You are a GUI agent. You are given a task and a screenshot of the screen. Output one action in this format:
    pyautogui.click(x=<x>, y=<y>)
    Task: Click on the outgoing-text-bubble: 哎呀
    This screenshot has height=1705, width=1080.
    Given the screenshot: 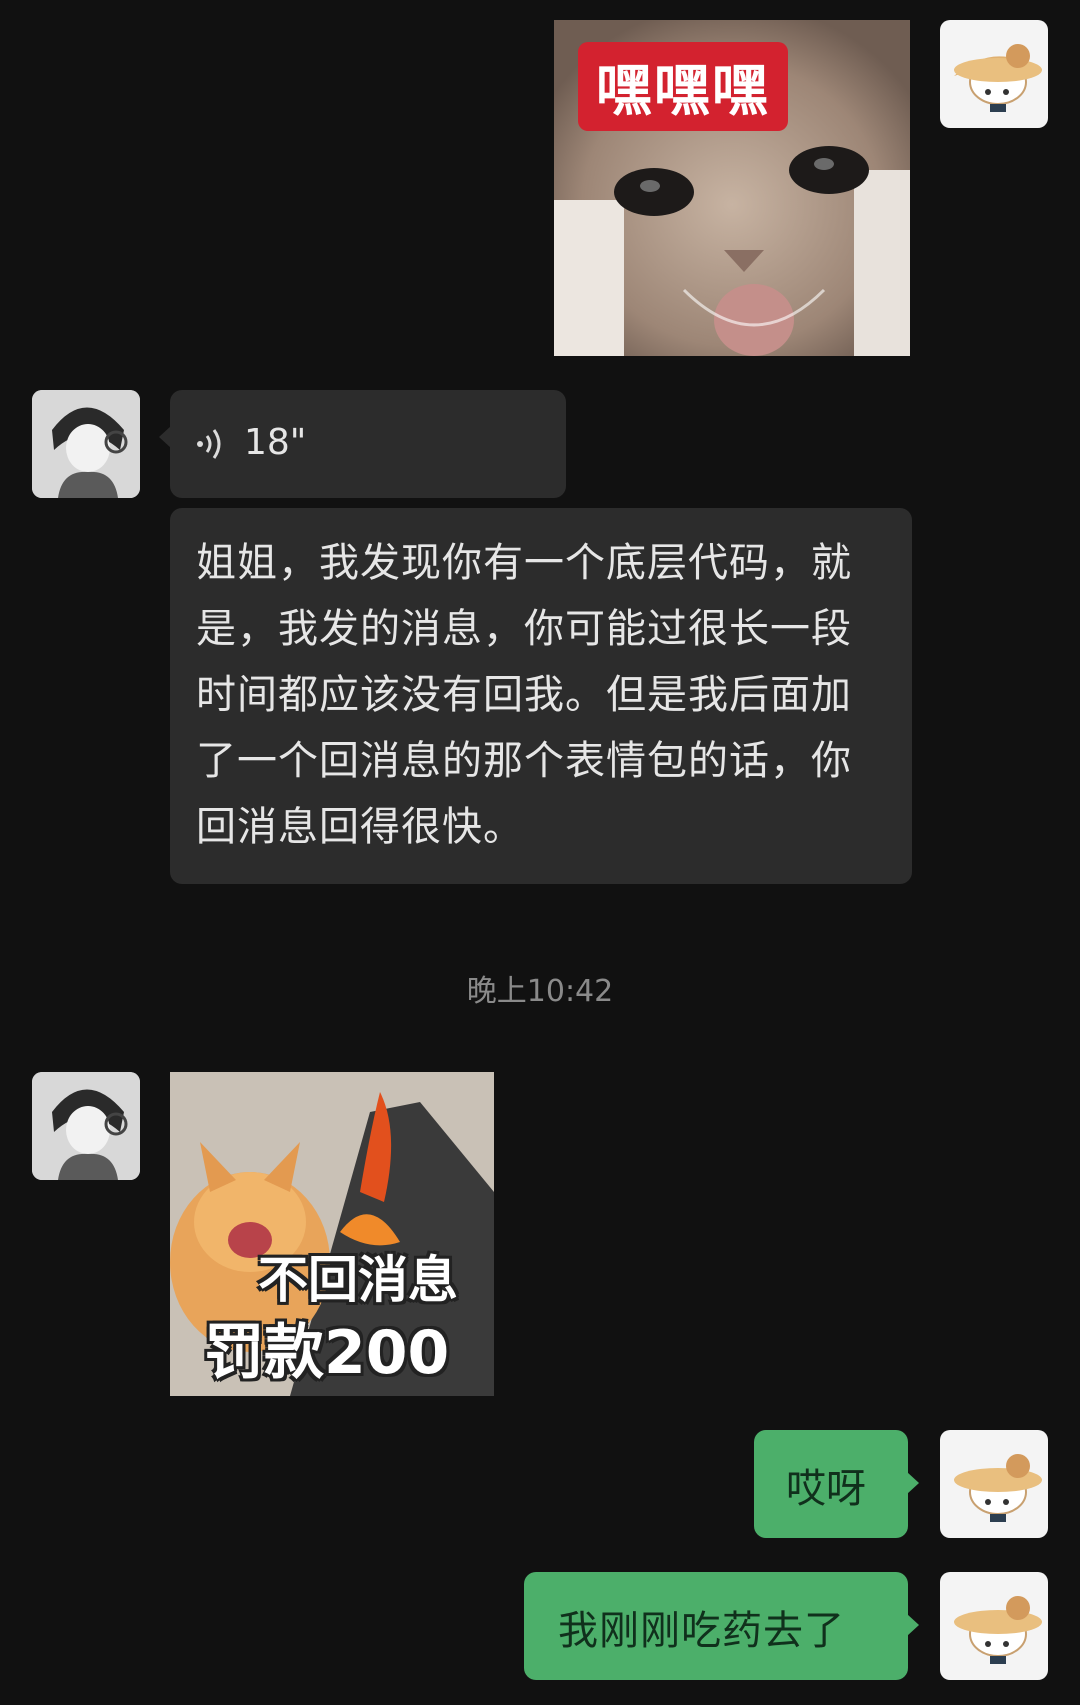 What is the action you would take?
    pyautogui.click(x=836, y=1484)
    